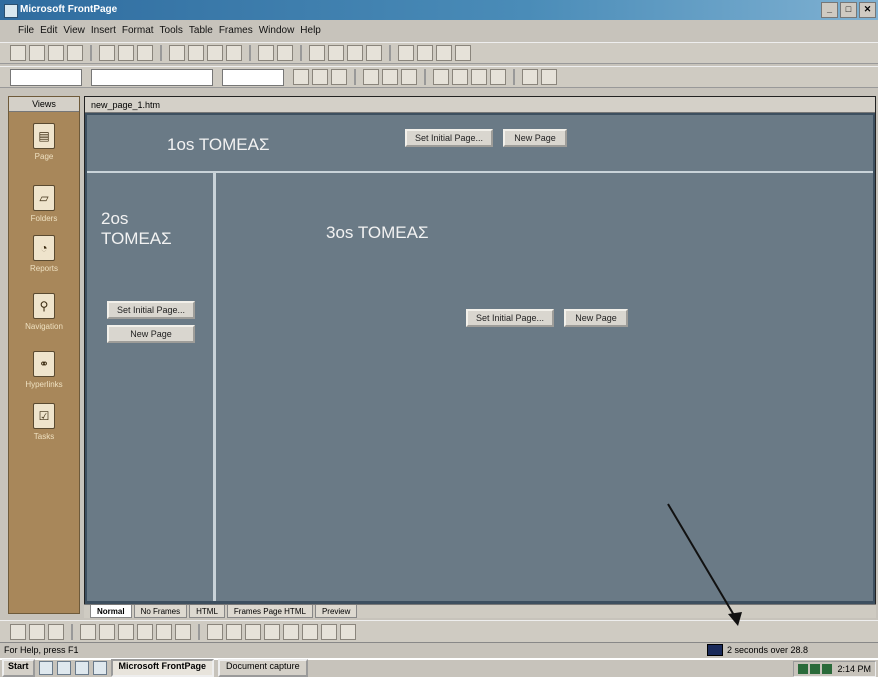 Image resolution: width=878 pixels, height=677 pixels. What do you see at coordinates (75, 53) in the screenshot?
I see `publish-icon` at bounding box center [75, 53].